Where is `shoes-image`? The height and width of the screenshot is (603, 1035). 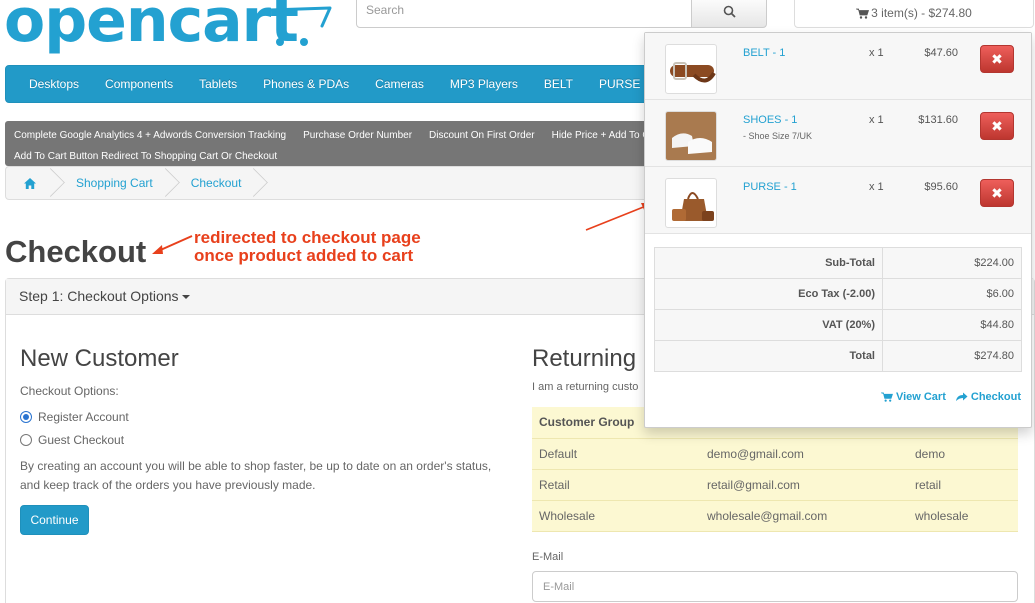 shoes-image is located at coordinates (691, 136).